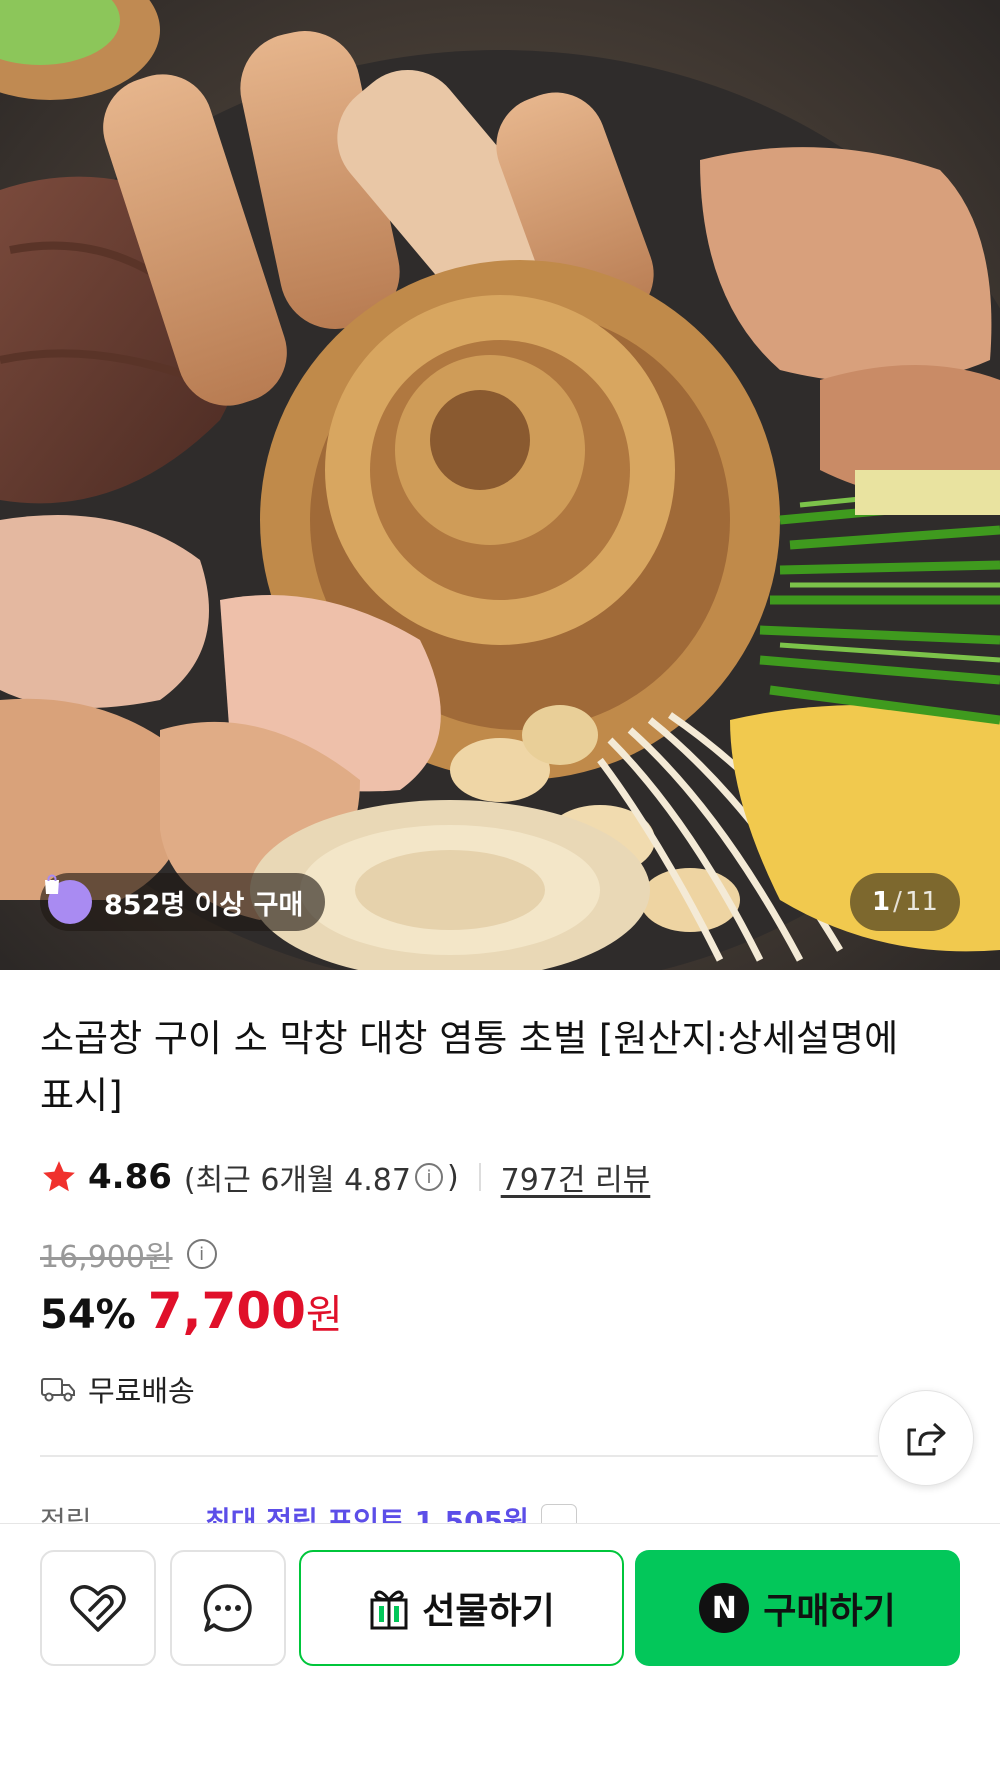  I want to click on image-counter: 1 / 11, so click(905, 902).